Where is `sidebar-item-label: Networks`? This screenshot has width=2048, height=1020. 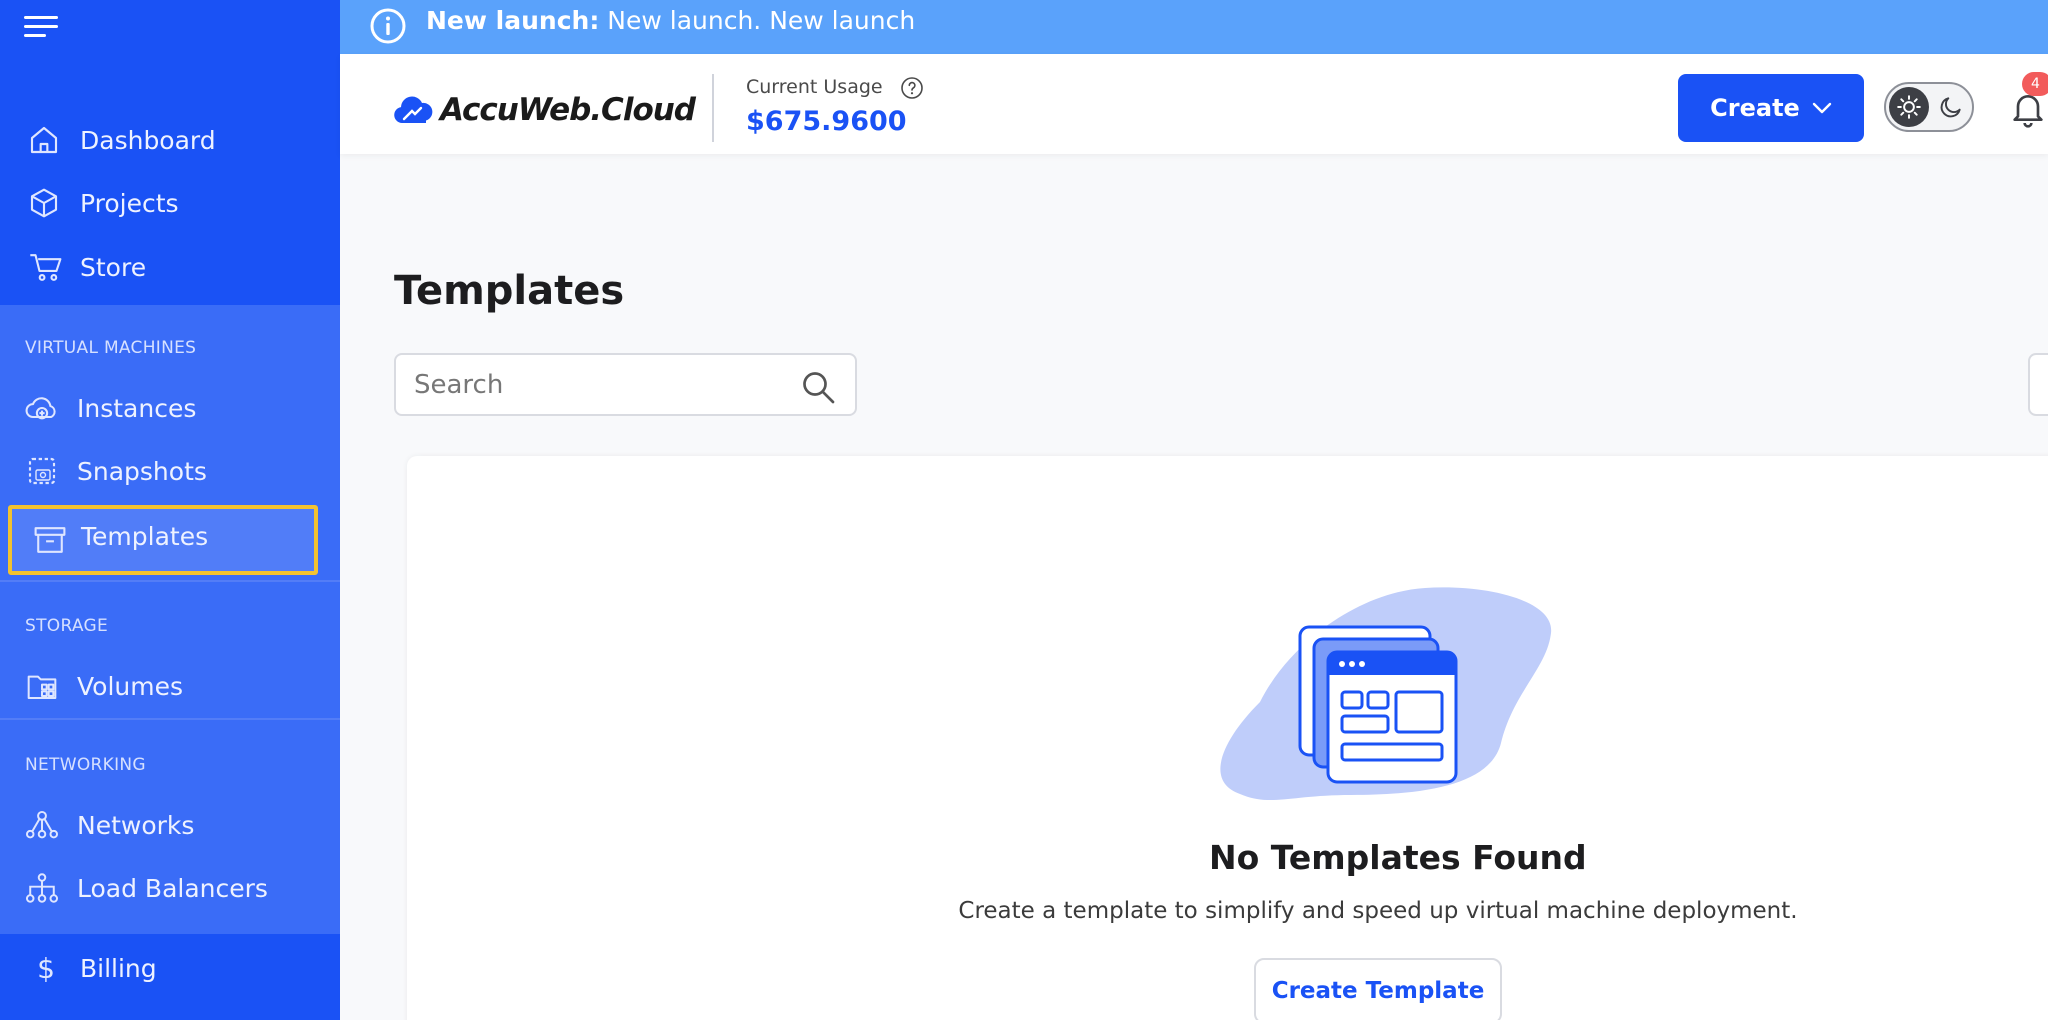
sidebar-item-label: Networks is located at coordinates (136, 825).